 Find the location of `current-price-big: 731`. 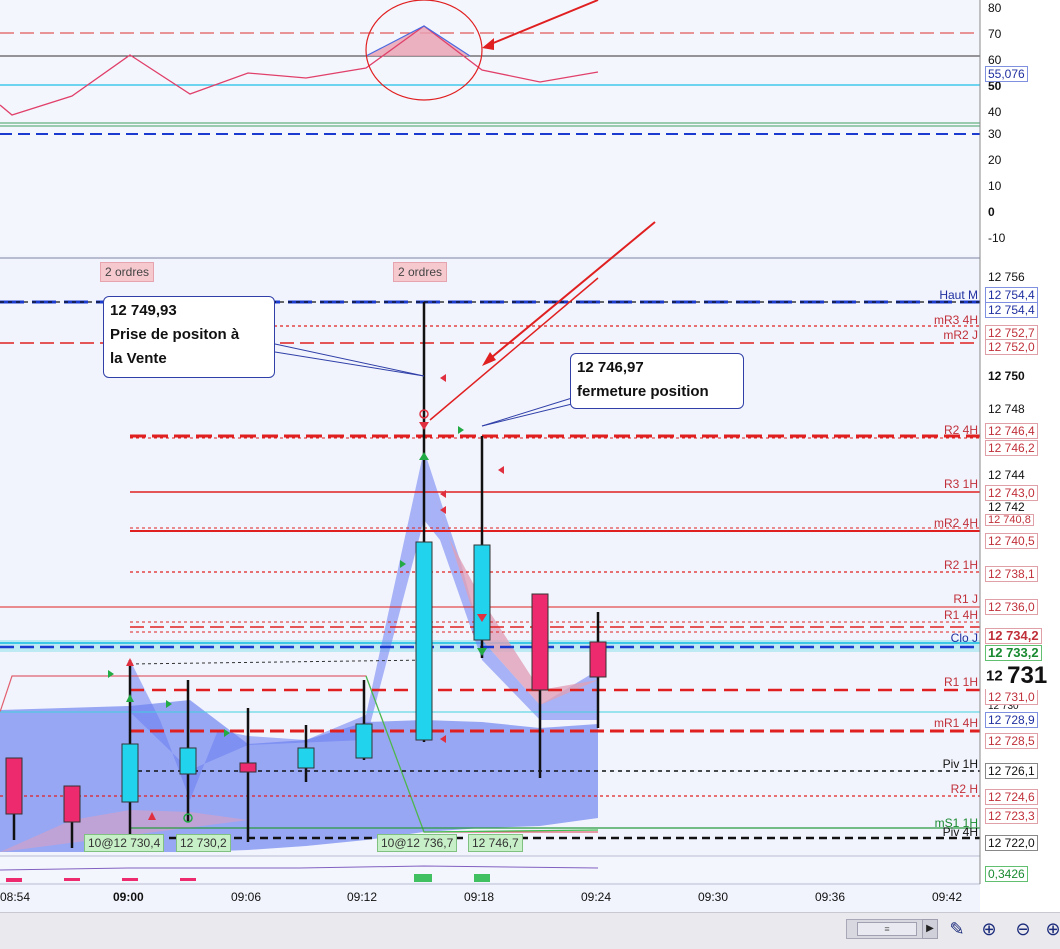

current-price-big: 731 is located at coordinates (1027, 675).